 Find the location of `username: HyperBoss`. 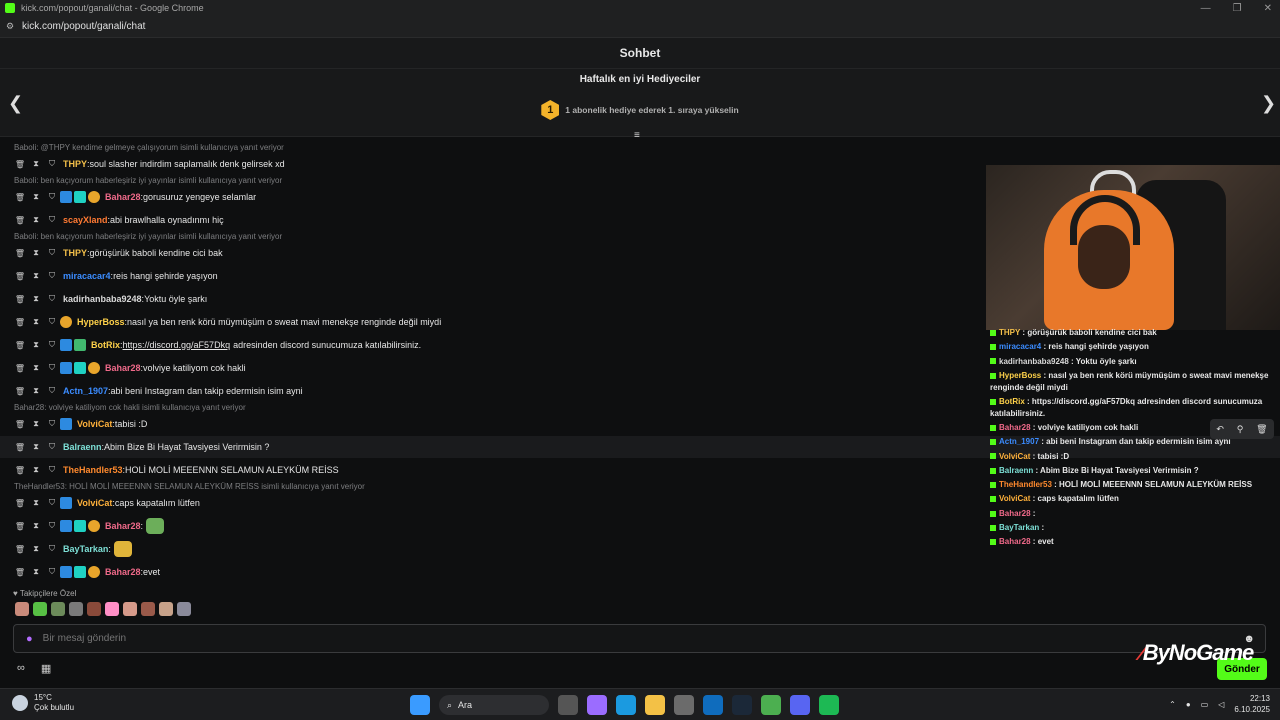

username: HyperBoss is located at coordinates (101, 322).